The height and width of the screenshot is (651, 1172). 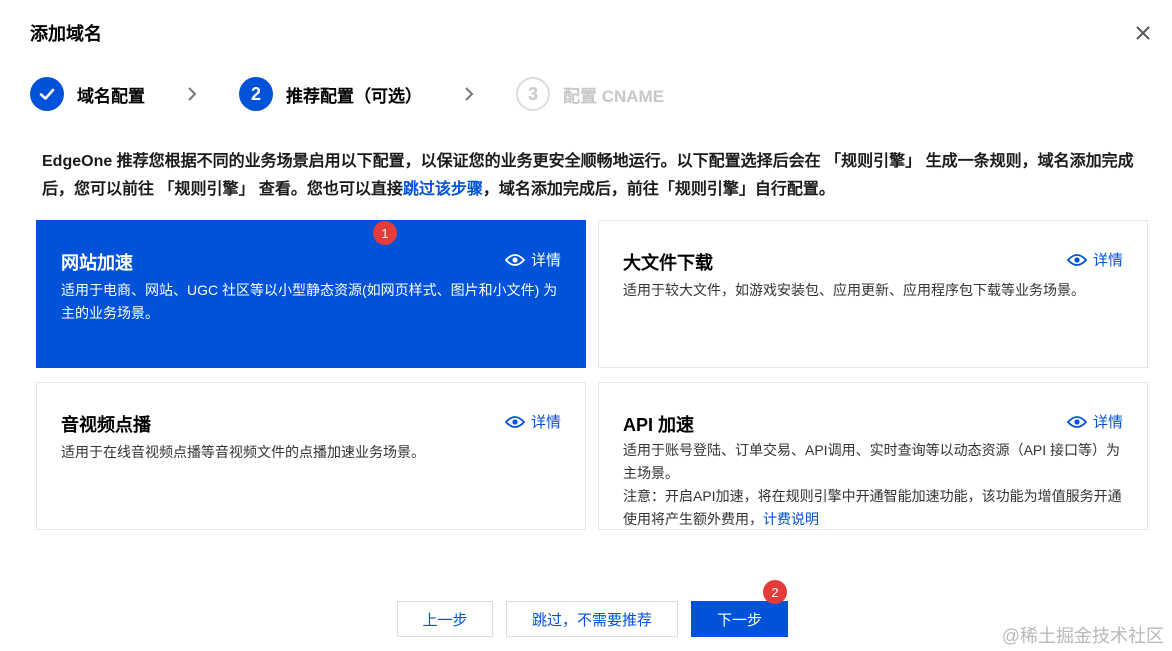 What do you see at coordinates (533, 94) in the screenshot?
I see `step-number: 3` at bounding box center [533, 94].